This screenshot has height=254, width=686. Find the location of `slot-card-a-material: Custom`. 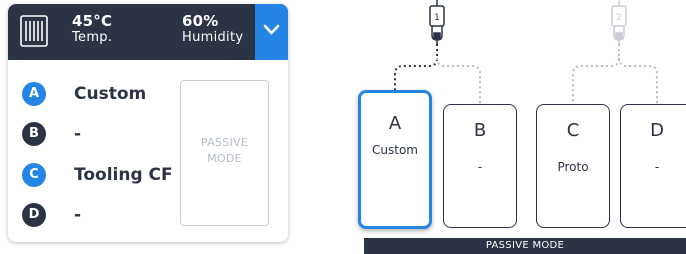

slot-card-a-material: Custom is located at coordinates (395, 150).